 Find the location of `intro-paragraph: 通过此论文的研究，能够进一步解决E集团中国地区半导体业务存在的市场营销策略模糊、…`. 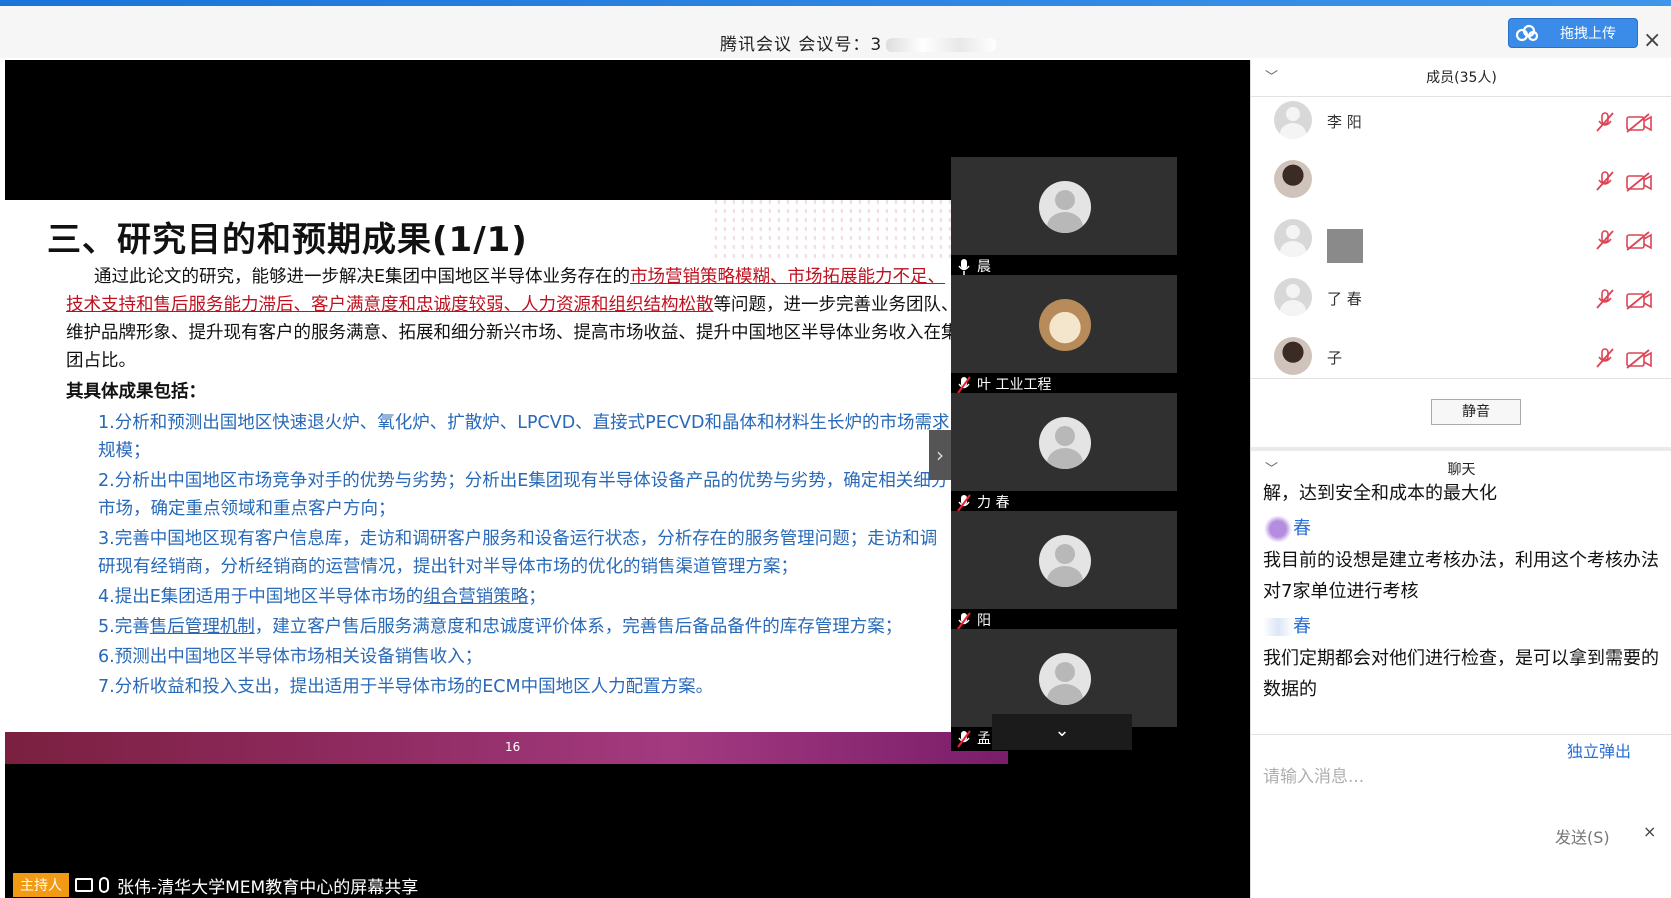

intro-paragraph: 通过此论文的研究，能够进一步解决E集团中国地区半导体业务存在的市场营销策略模糊、… is located at coordinates (510, 319).